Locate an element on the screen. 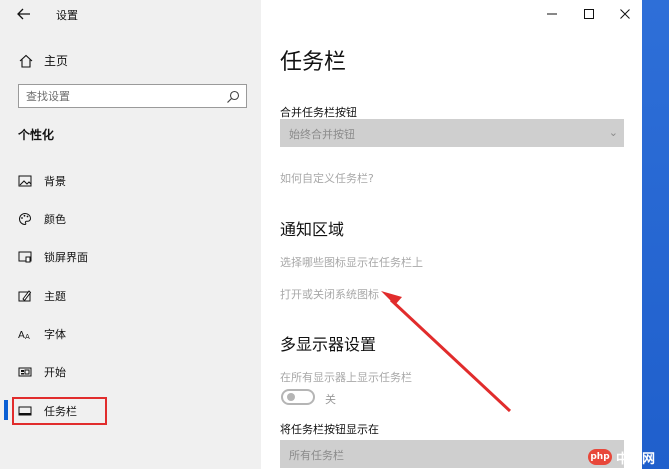  watermark-badge: php is located at coordinates (600, 457).